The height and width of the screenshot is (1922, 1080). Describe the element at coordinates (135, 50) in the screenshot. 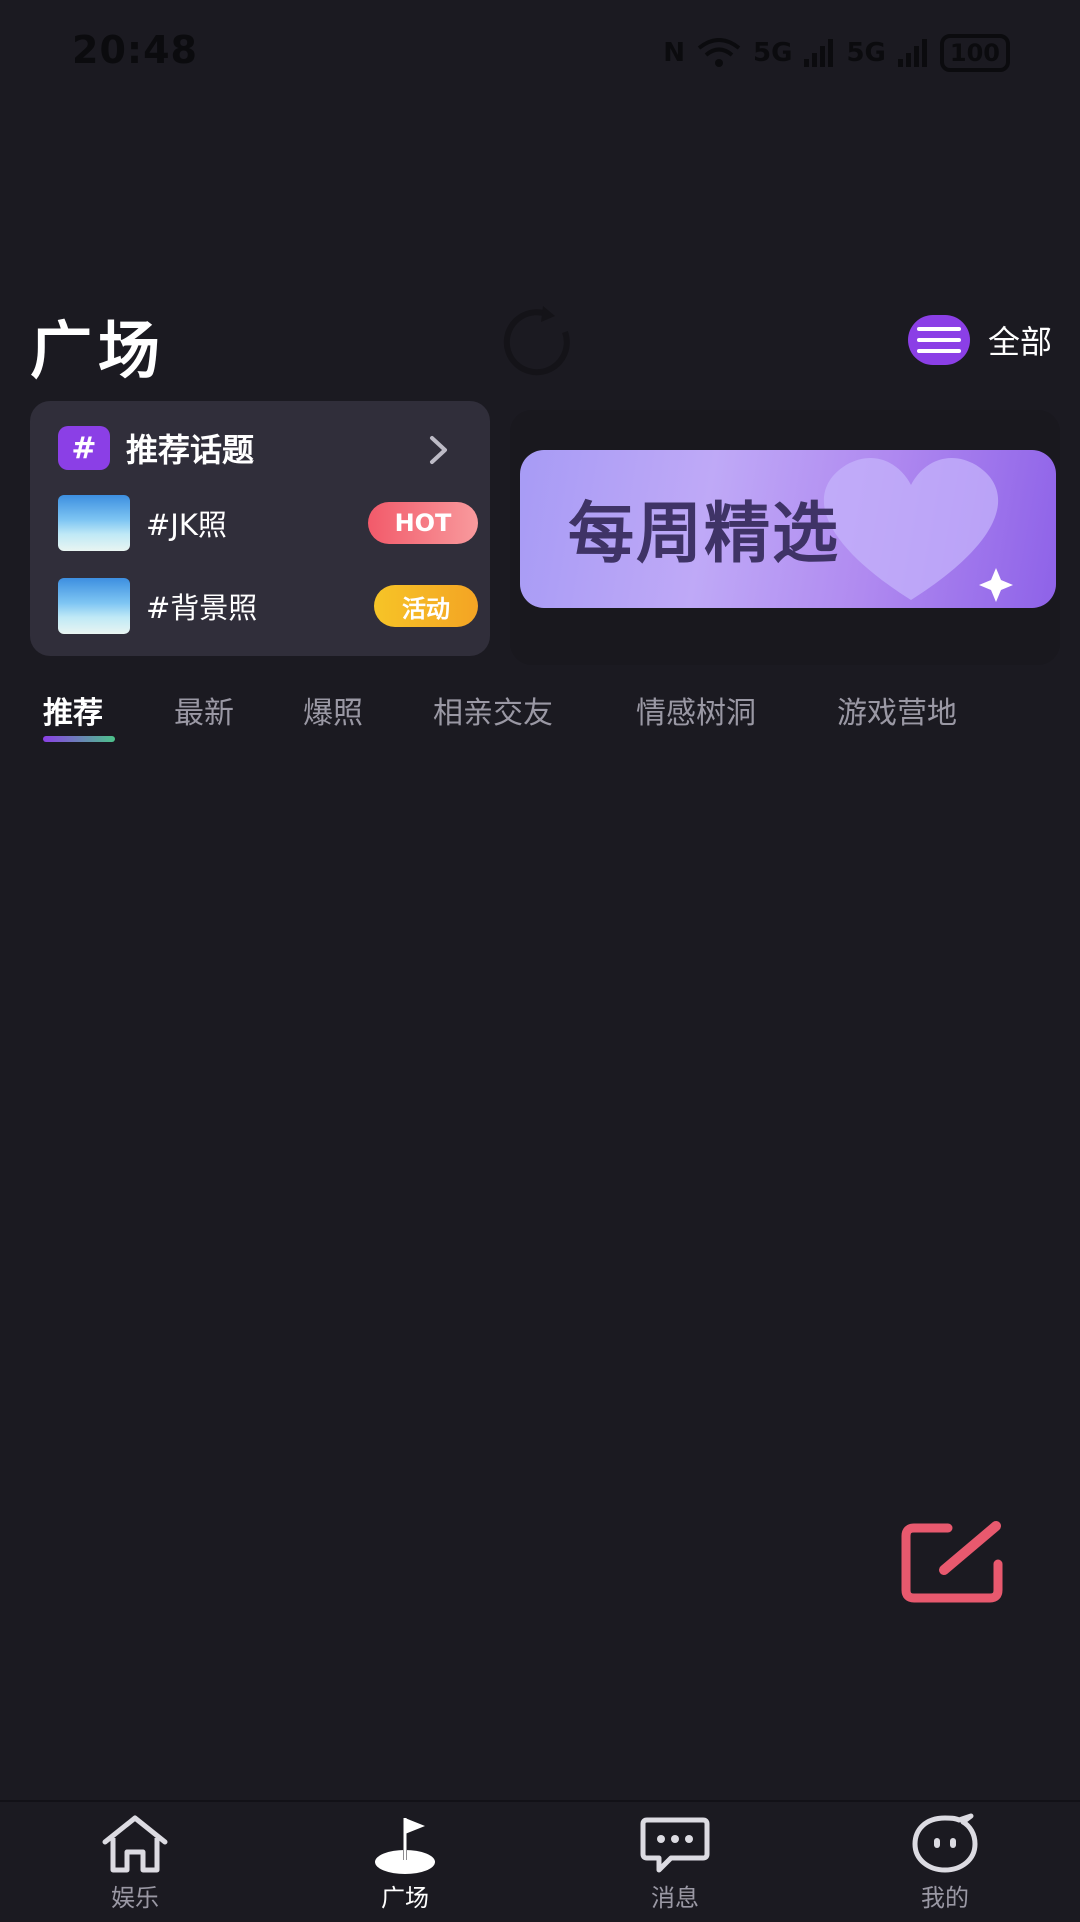

I see `status-time: 20:48` at that location.